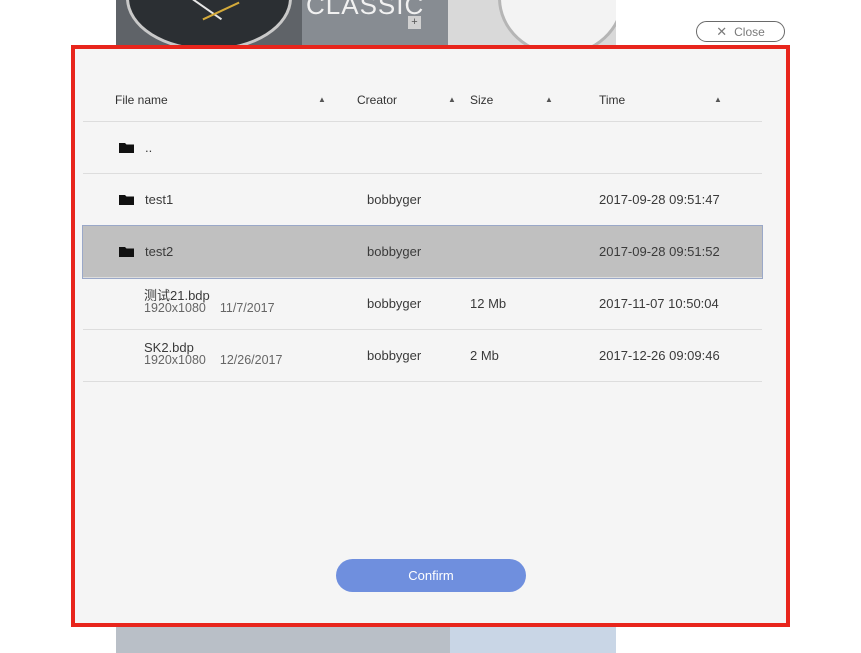 Image resolution: width=861 pixels, height=653 pixels. I want to click on classic-banner-text: CLASSIC, so click(365, 10).